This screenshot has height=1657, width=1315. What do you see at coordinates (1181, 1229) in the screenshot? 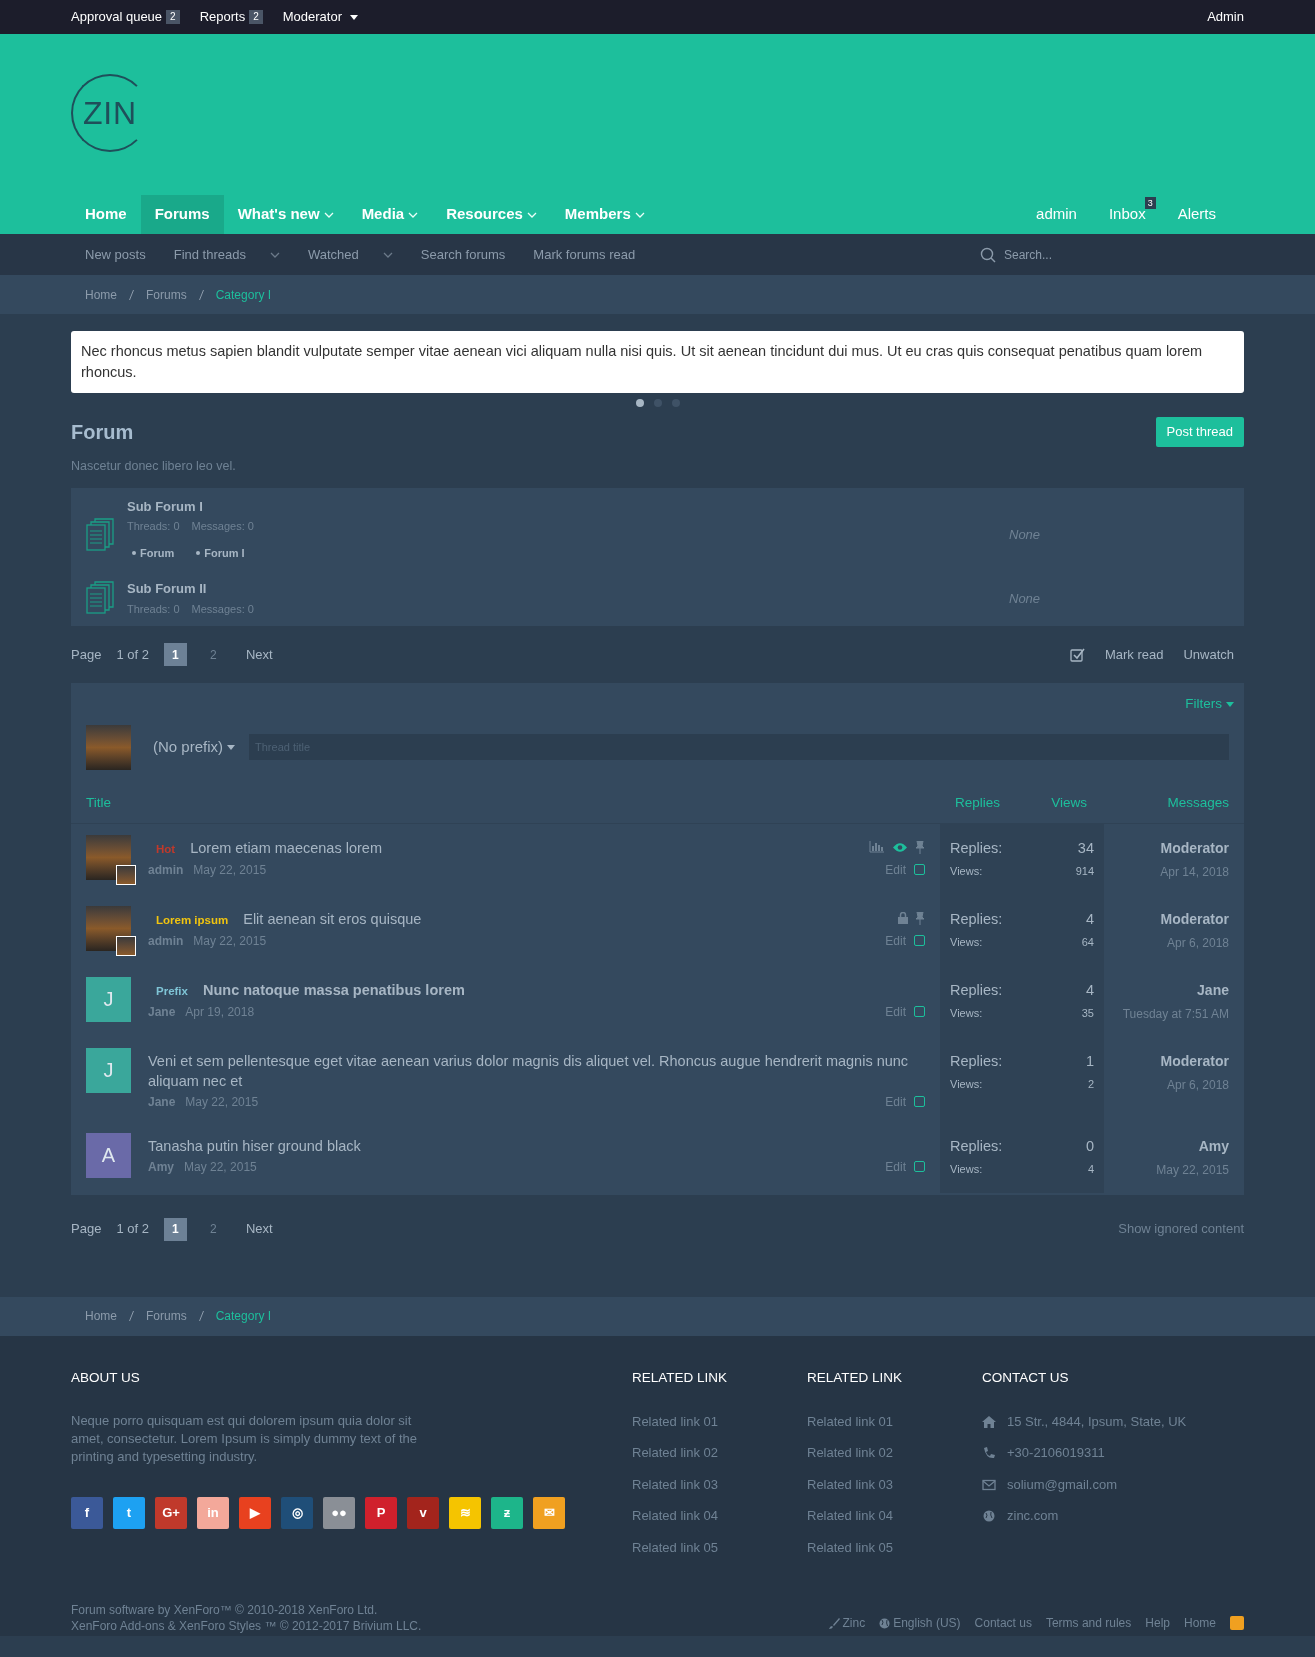
I see `show-ignored-link: Show ignored content` at bounding box center [1181, 1229].